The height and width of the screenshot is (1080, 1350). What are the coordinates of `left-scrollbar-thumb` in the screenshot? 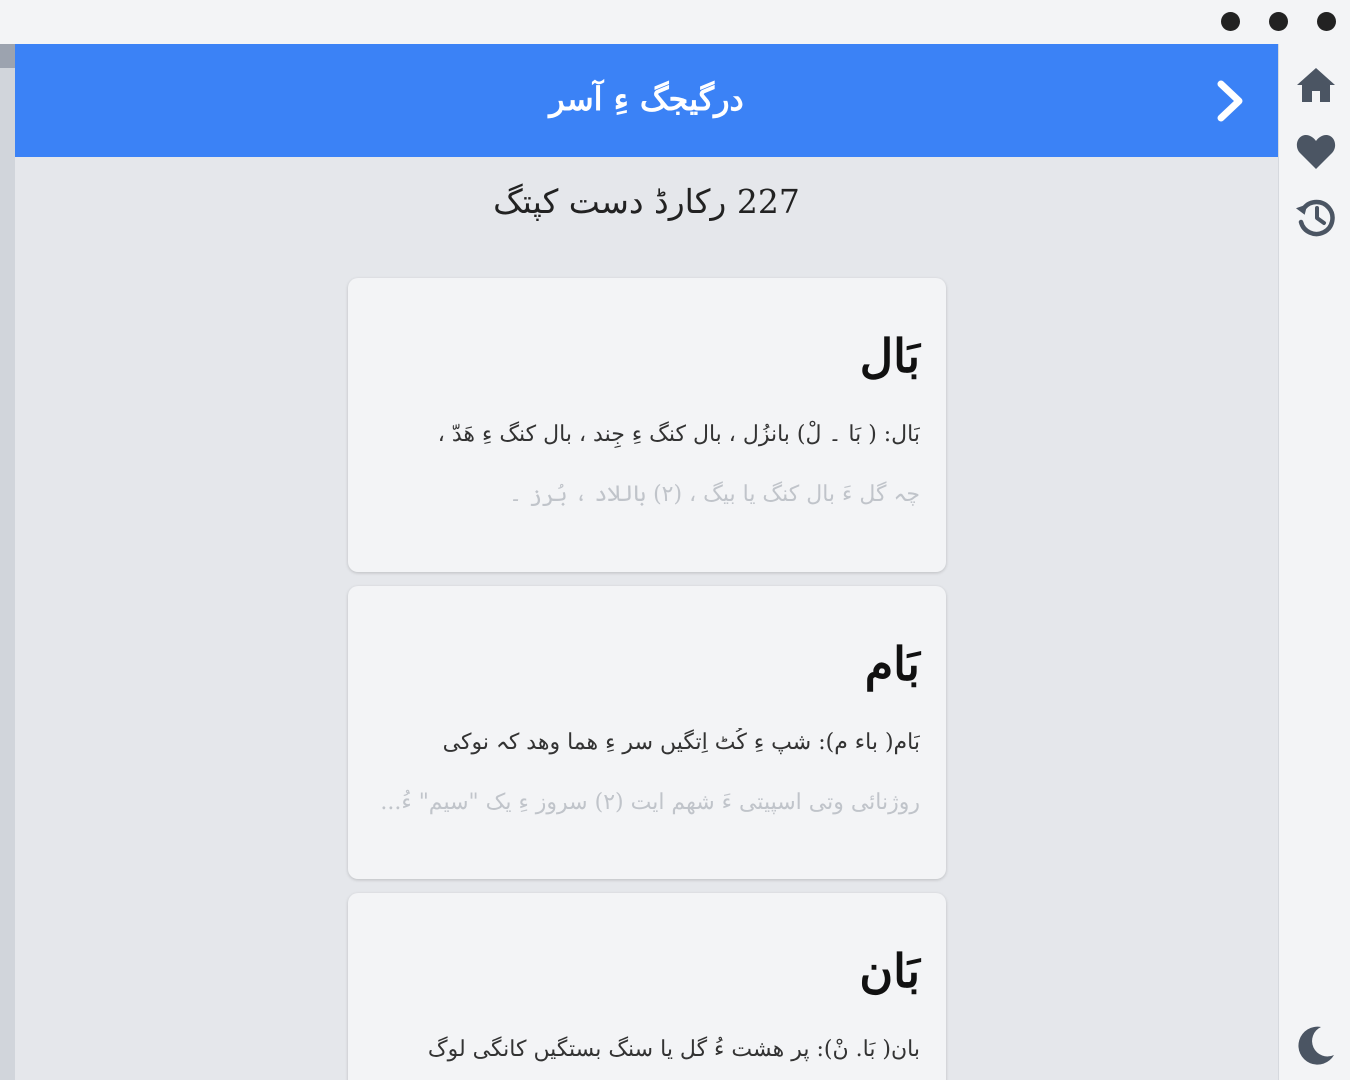 It's located at (7, 56).